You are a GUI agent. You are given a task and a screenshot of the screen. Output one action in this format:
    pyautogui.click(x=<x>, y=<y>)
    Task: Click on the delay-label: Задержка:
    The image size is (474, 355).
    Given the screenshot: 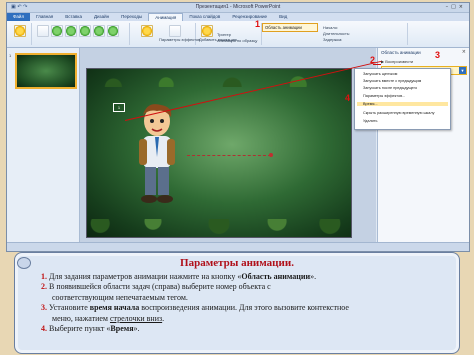 What is the action you would take?
    pyautogui.click(x=333, y=39)
    